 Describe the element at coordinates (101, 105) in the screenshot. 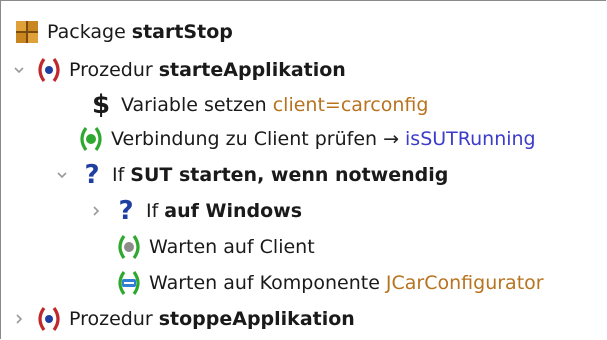

I see `dollar-icon: $` at that location.